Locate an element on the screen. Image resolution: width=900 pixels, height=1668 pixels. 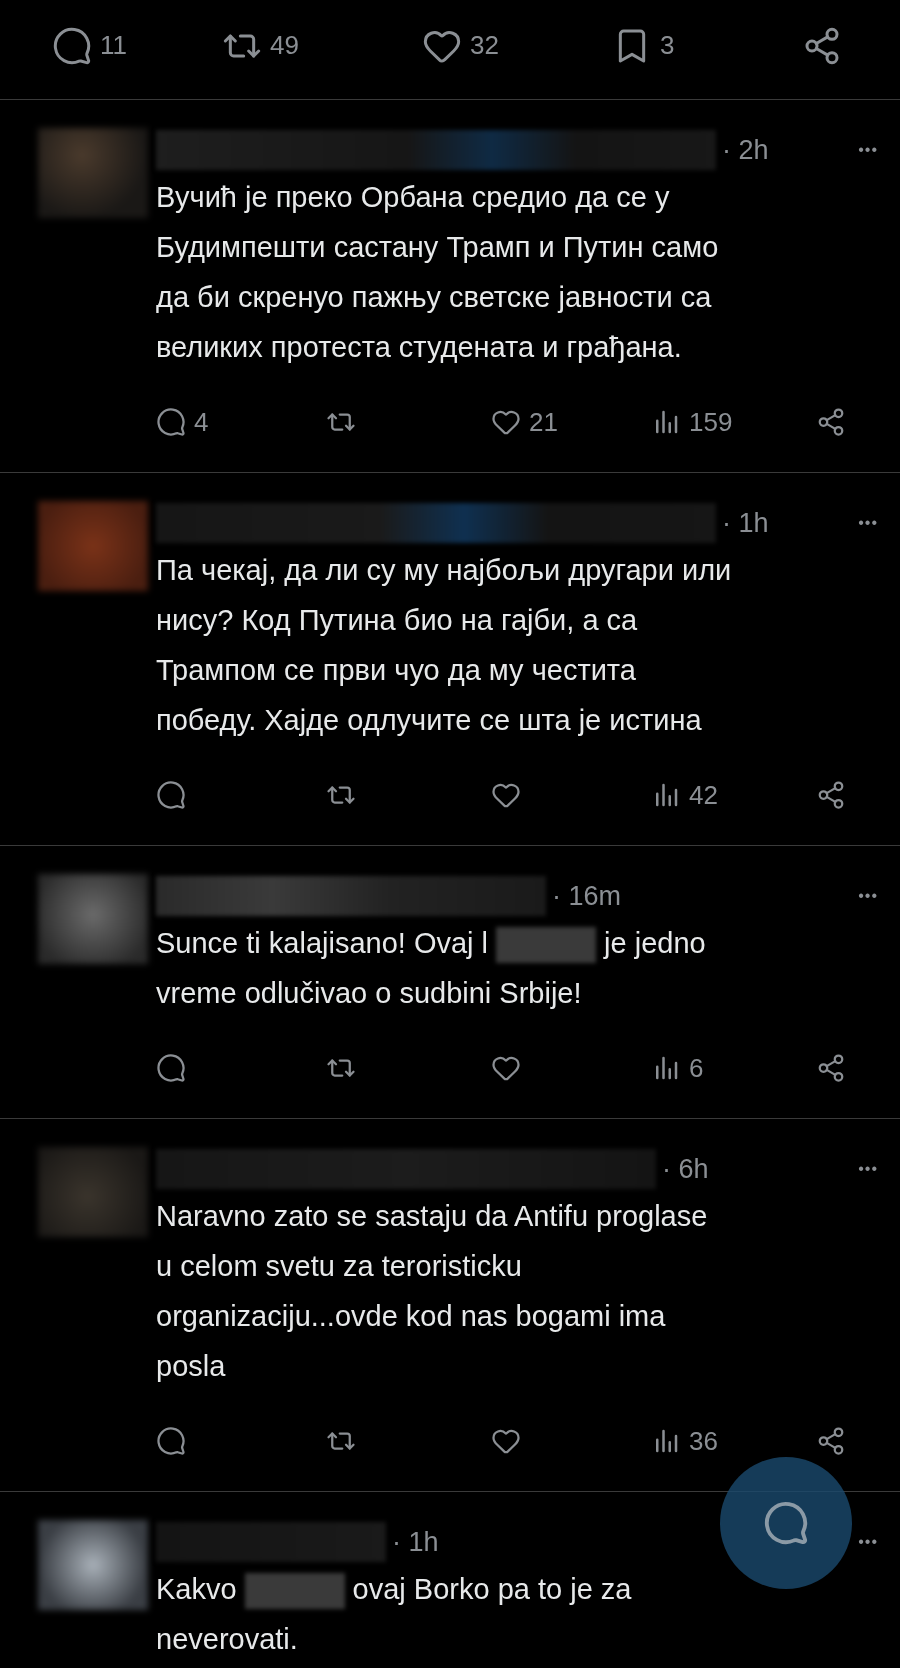
reply-button: 4 is located at coordinates (182, 422).